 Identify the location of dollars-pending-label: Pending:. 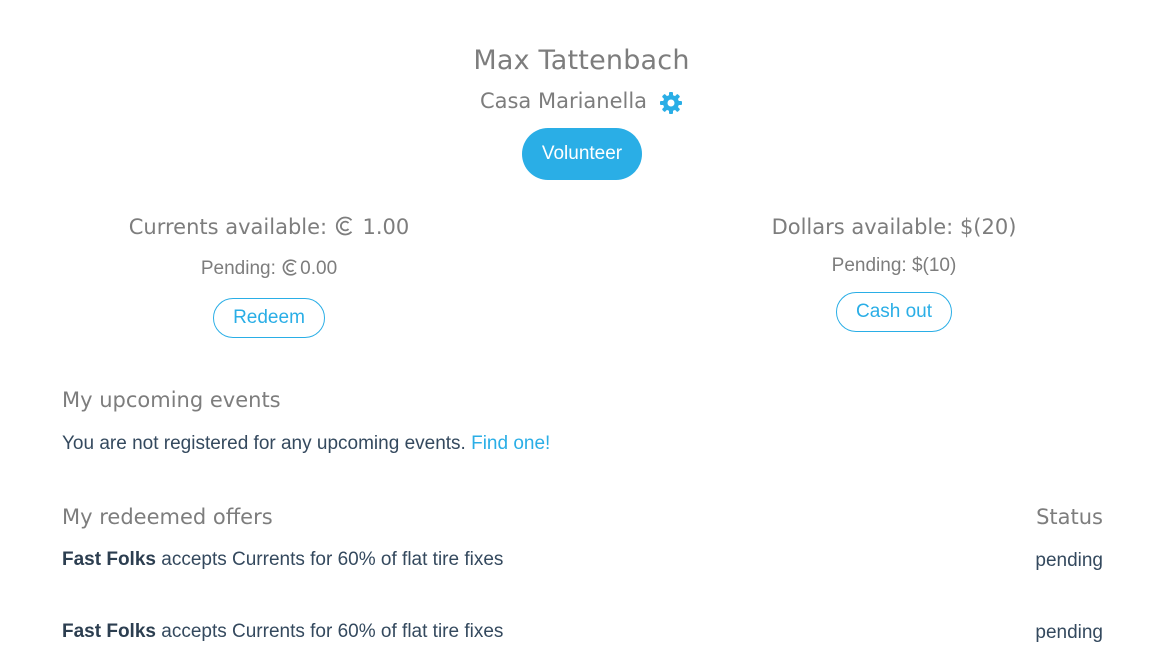
(869, 265).